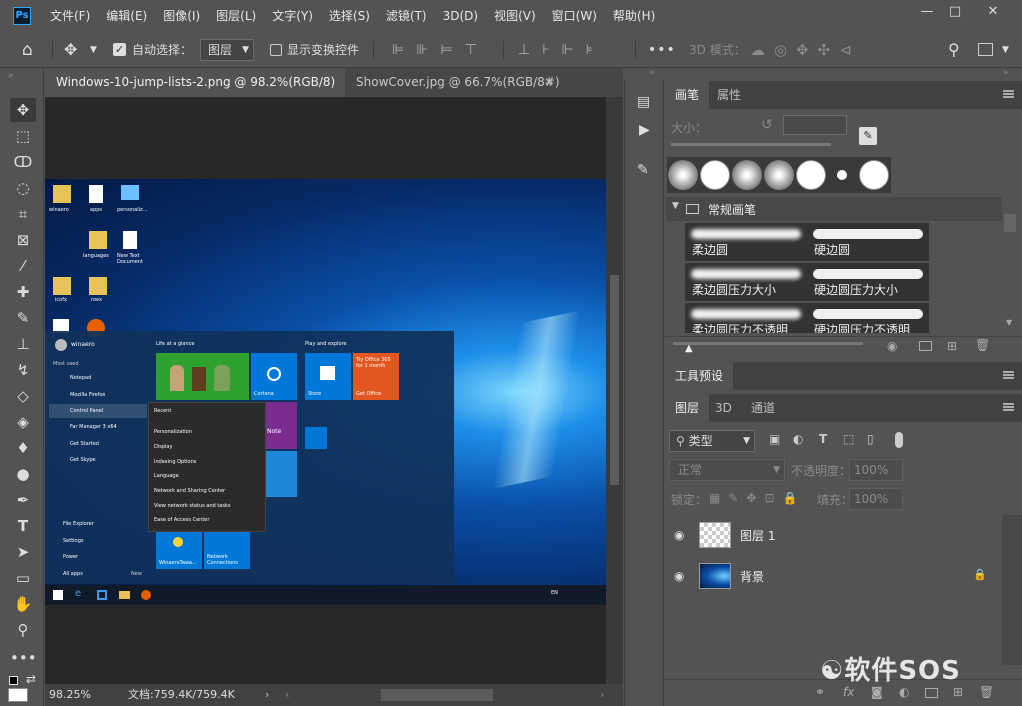 This screenshot has width=1022, height=706. Describe the element at coordinates (23, 318) in the screenshot. I see `brush-tool-icon: ✎` at that location.